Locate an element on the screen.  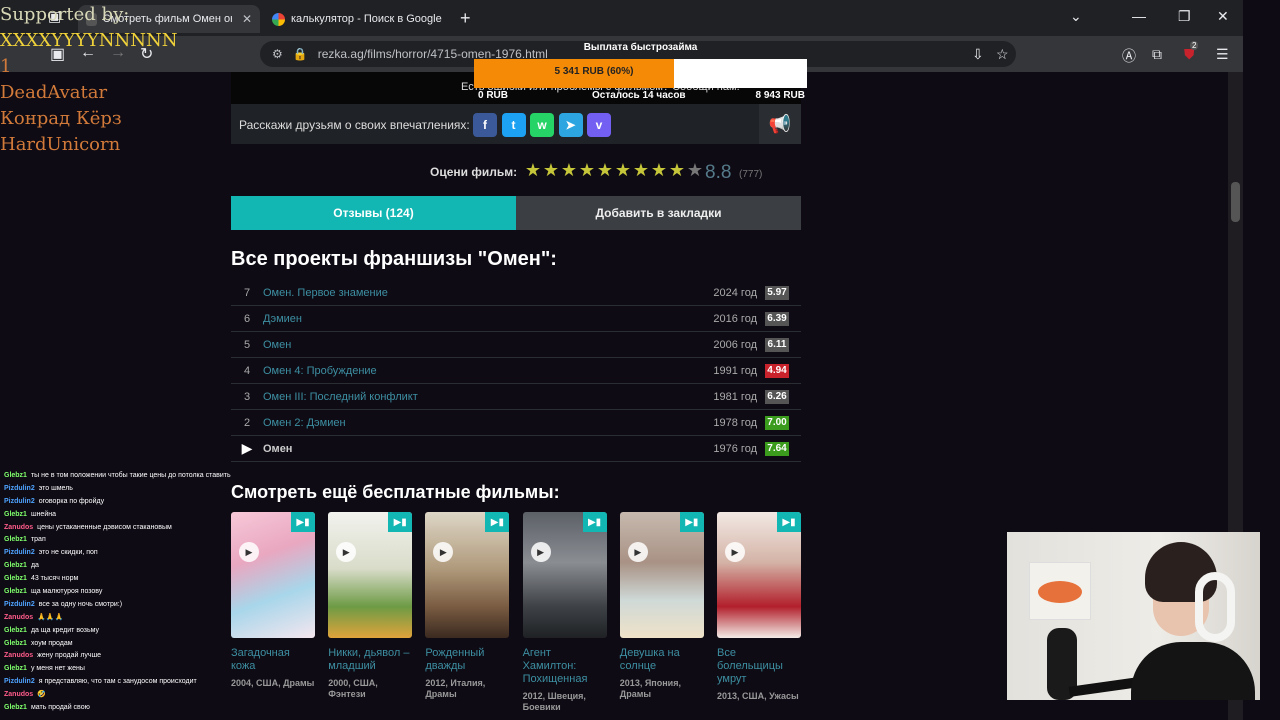
movie-title-link: Агент Хамилтон: Похищенная is located at coordinates (565, 666).